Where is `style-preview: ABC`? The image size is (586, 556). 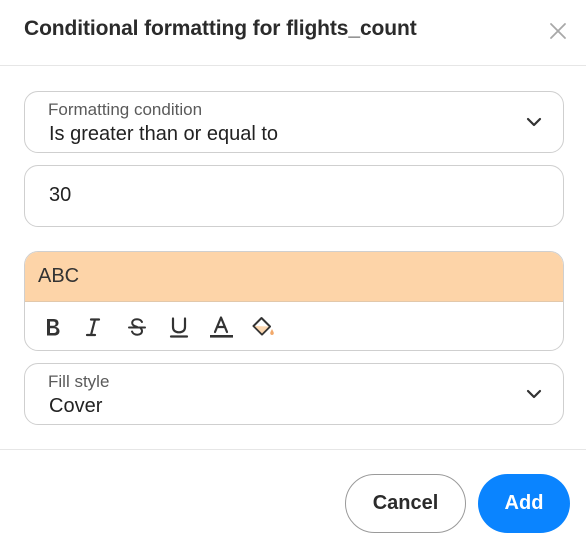 style-preview: ABC is located at coordinates (294, 277).